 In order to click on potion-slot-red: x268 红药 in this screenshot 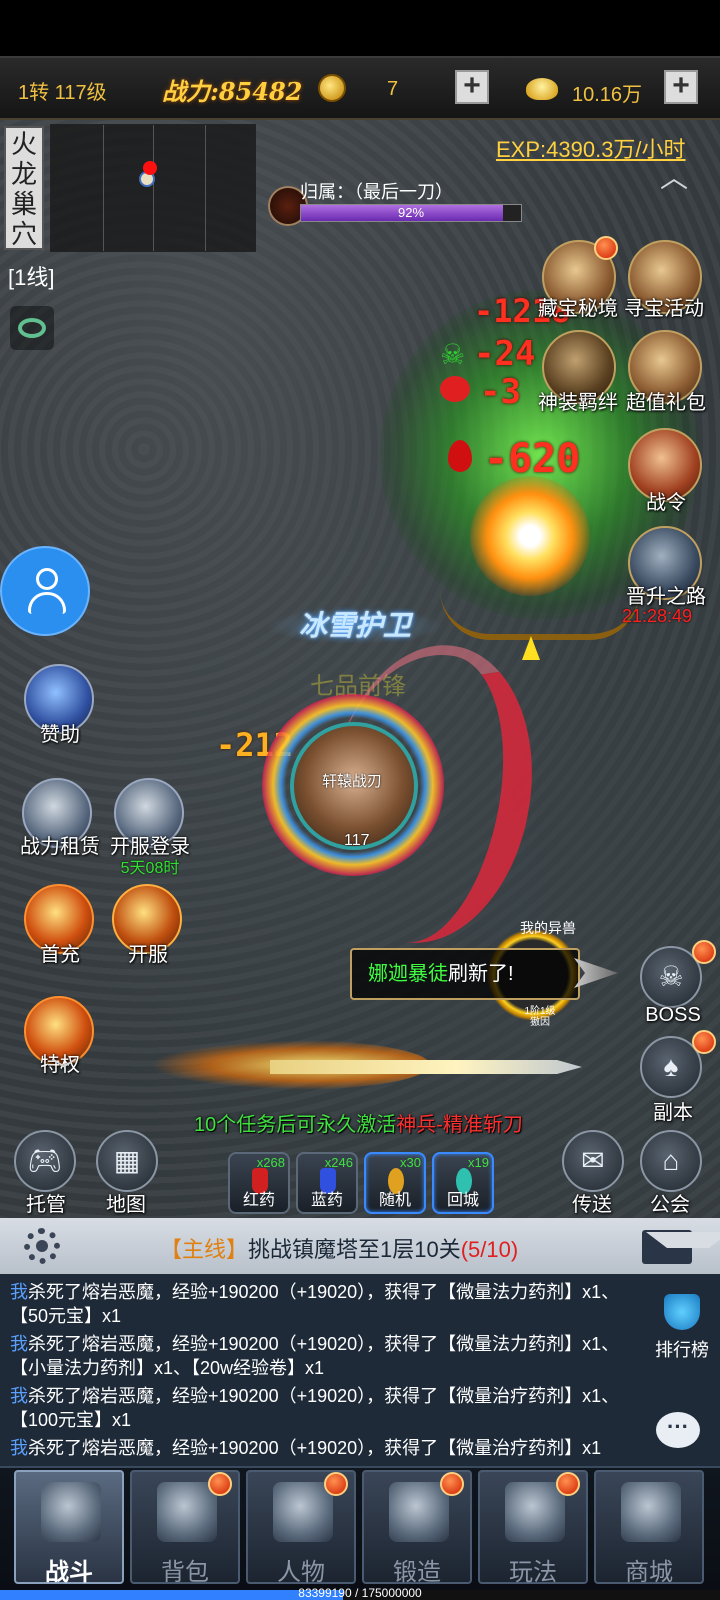, I will do `click(259, 1183)`.